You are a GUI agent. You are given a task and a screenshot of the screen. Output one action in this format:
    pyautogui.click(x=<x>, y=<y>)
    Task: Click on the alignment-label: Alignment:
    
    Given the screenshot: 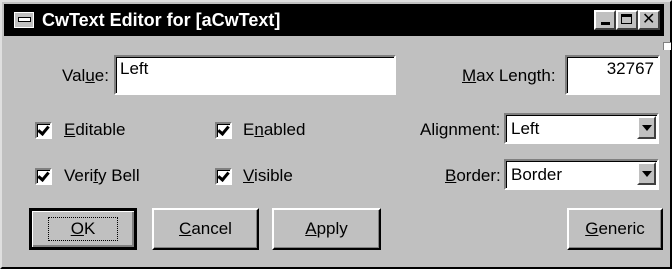 What is the action you would take?
    pyautogui.click(x=460, y=129)
    